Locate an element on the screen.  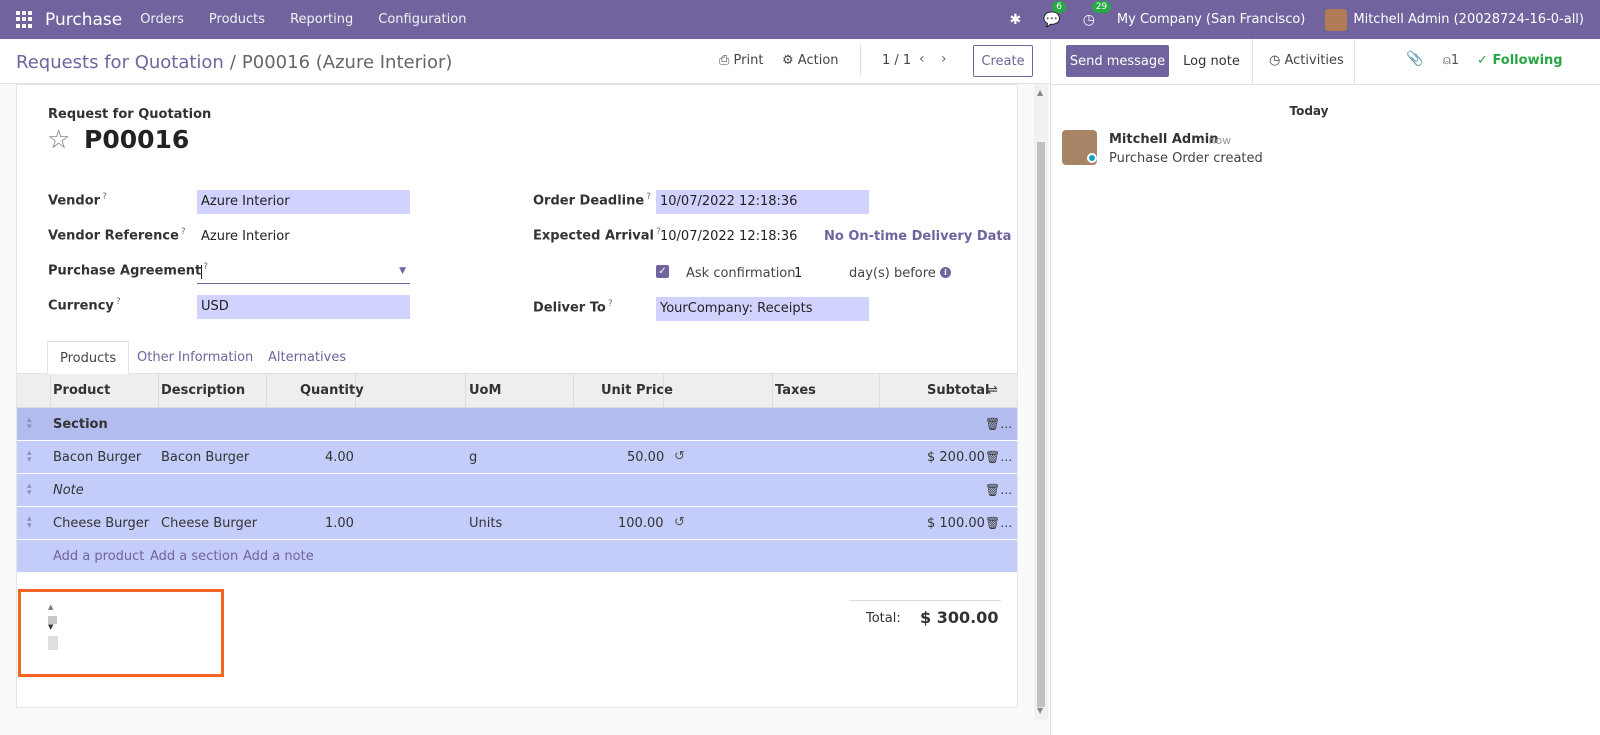
menu-products: Products is located at coordinates (237, 19).